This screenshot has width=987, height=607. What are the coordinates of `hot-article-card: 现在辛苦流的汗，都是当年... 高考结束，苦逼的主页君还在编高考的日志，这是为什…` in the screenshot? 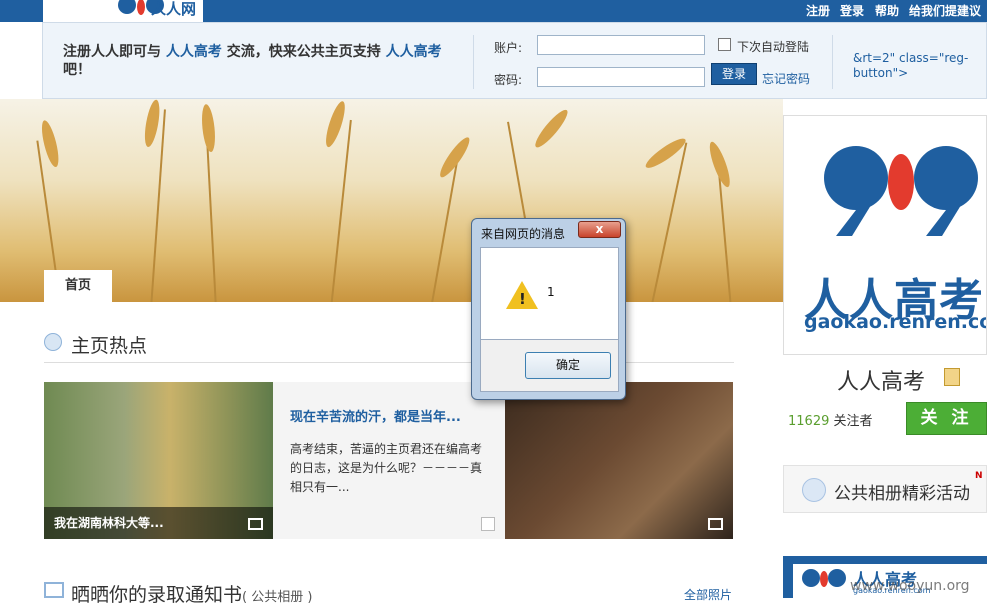 It's located at (389, 460).